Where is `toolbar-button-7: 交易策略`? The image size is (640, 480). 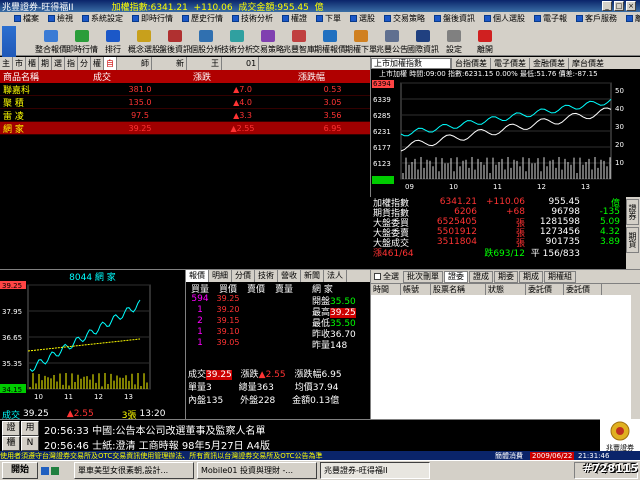 toolbar-button-7: 交易策略 is located at coordinates (268, 40).